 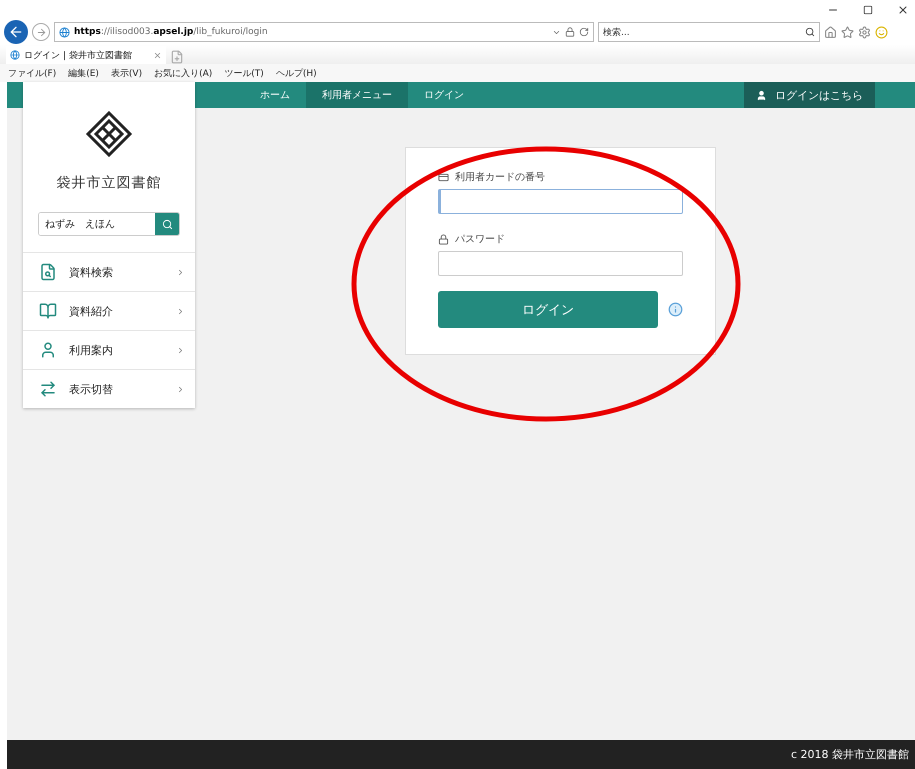 What do you see at coordinates (809, 95) in the screenshot?
I see `login-link: ログインはこちら` at bounding box center [809, 95].